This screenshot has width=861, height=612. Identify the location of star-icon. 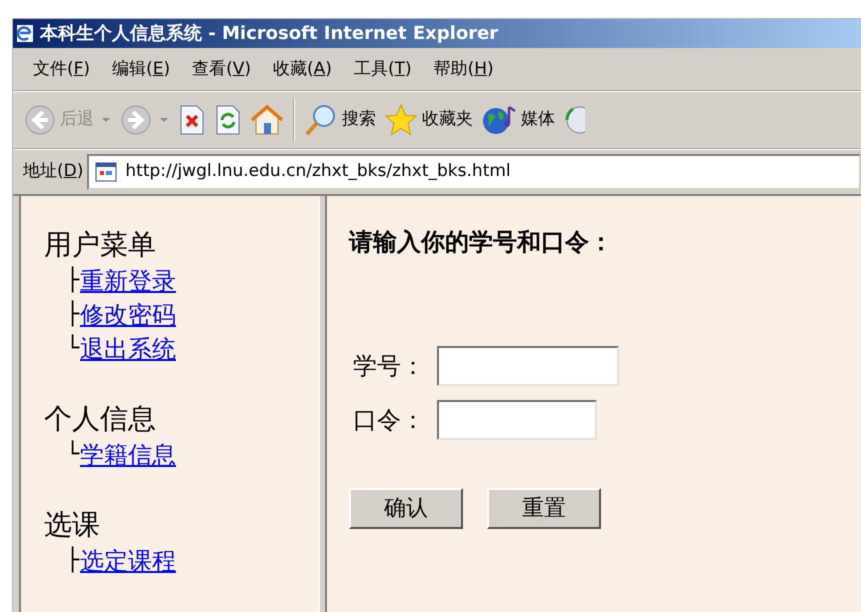
(401, 119).